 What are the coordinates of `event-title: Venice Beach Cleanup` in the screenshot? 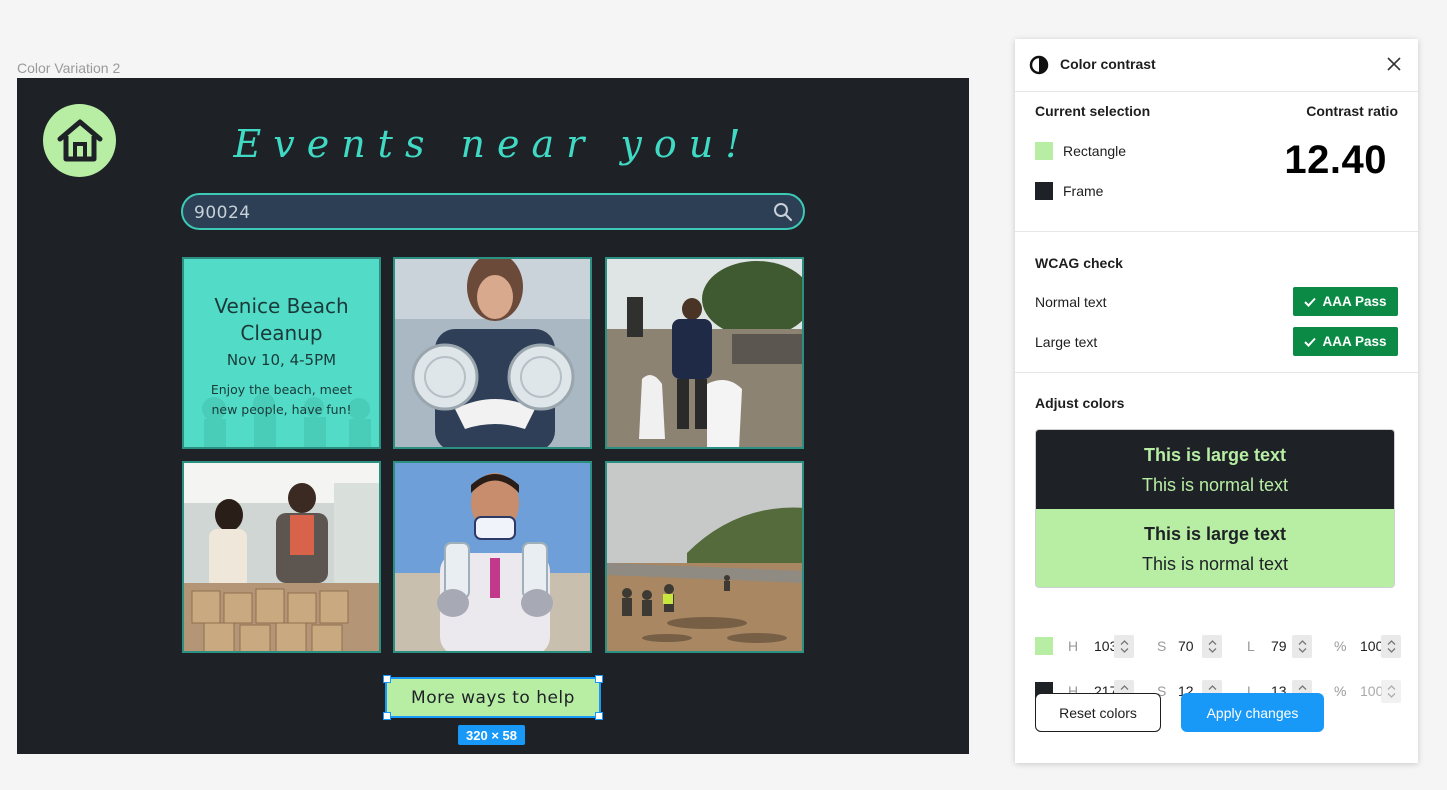 It's located at (281, 319).